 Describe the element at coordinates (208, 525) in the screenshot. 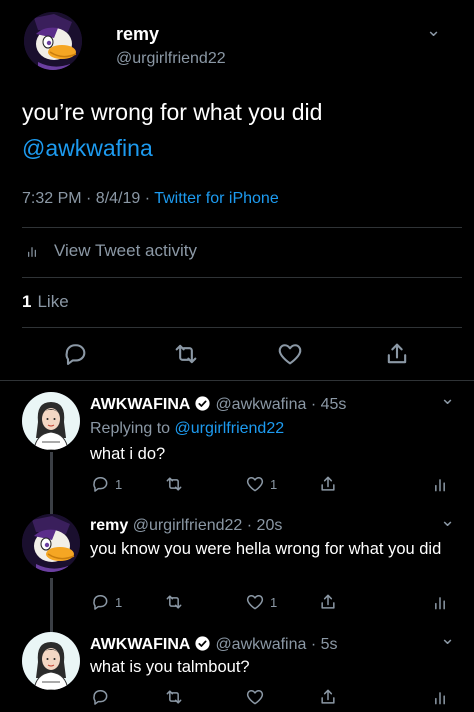

I see `author-handle: @urgirlfriend22 · 20s` at that location.